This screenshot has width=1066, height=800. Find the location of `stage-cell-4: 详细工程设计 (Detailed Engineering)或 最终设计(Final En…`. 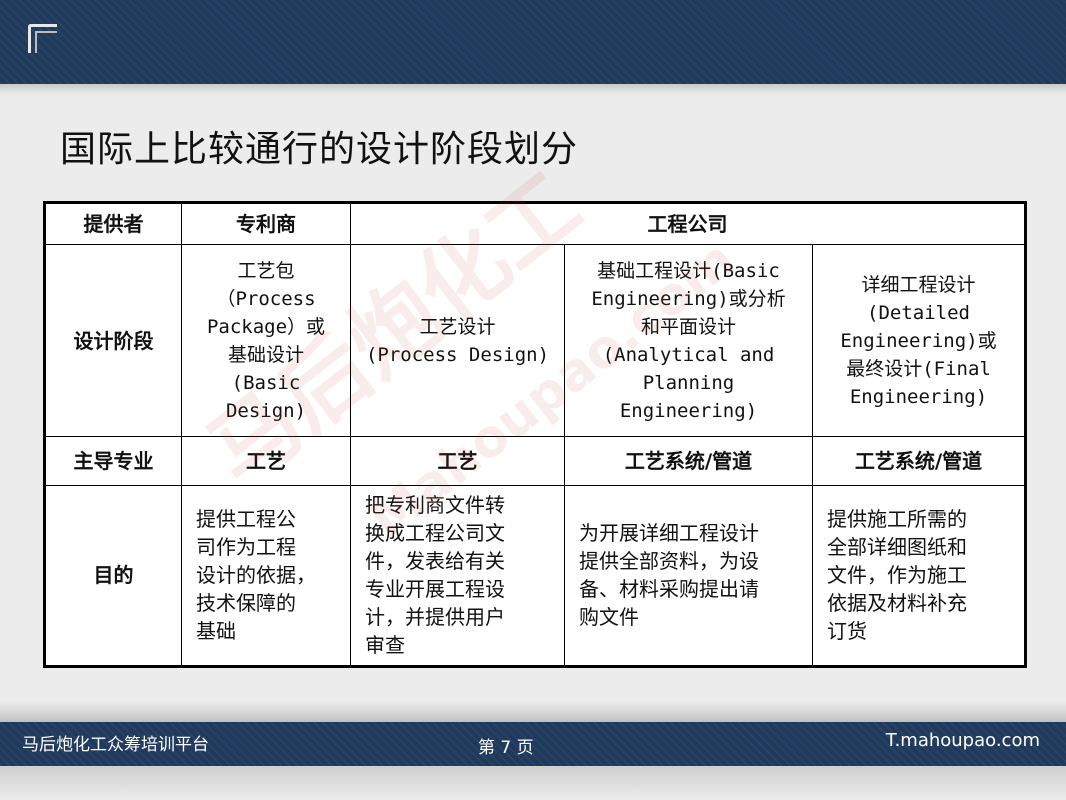

stage-cell-4: 详细工程设计 (Detailed Engineering)或 最终设计(Final En… is located at coordinates (919, 341).